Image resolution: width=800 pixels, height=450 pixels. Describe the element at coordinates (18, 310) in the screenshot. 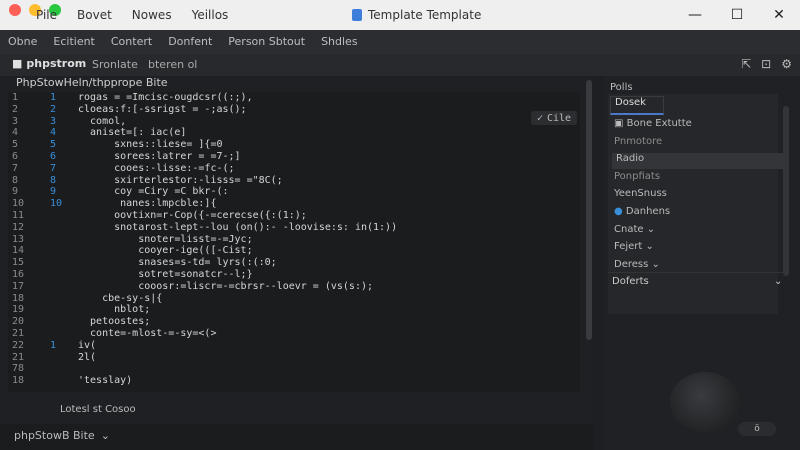

I see `line-number: 19` at that location.